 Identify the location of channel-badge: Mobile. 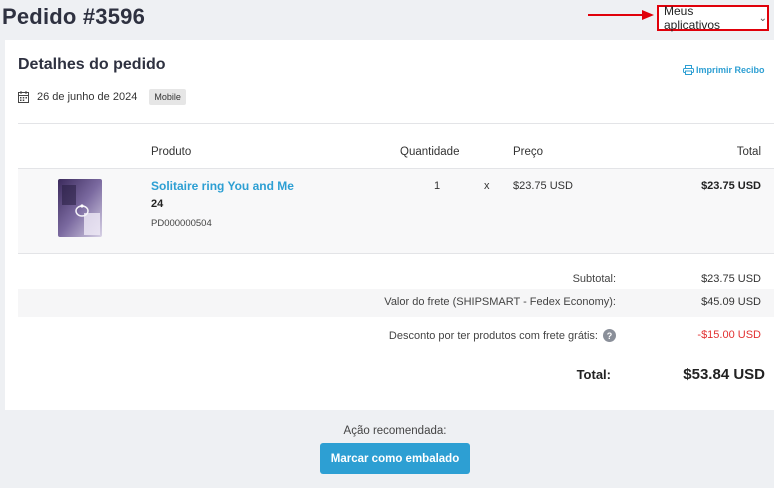
(167, 97).